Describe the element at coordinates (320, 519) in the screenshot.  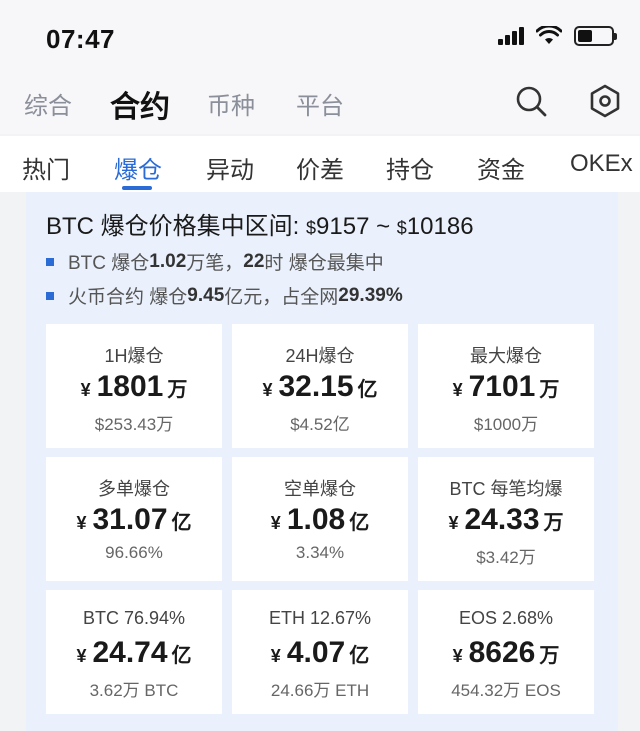
I see `stat-card-short: 空单爆仓 ¥1.08 亿 3.34%` at that location.